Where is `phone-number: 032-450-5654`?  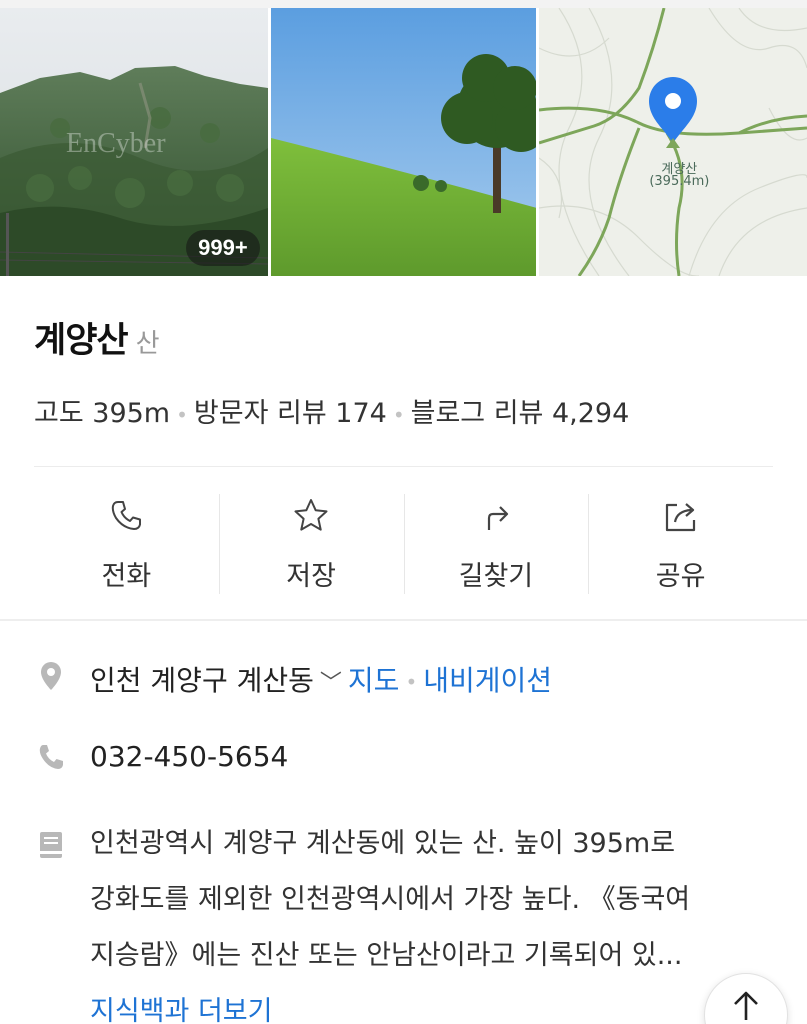 phone-number: 032-450-5654 is located at coordinates (189, 756).